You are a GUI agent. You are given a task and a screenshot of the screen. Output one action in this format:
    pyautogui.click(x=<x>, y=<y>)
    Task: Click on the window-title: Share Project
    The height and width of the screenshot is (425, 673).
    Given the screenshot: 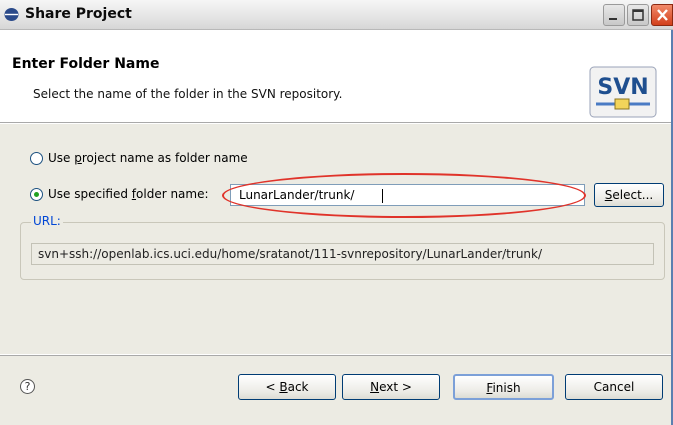 What is the action you would take?
    pyautogui.click(x=78, y=14)
    